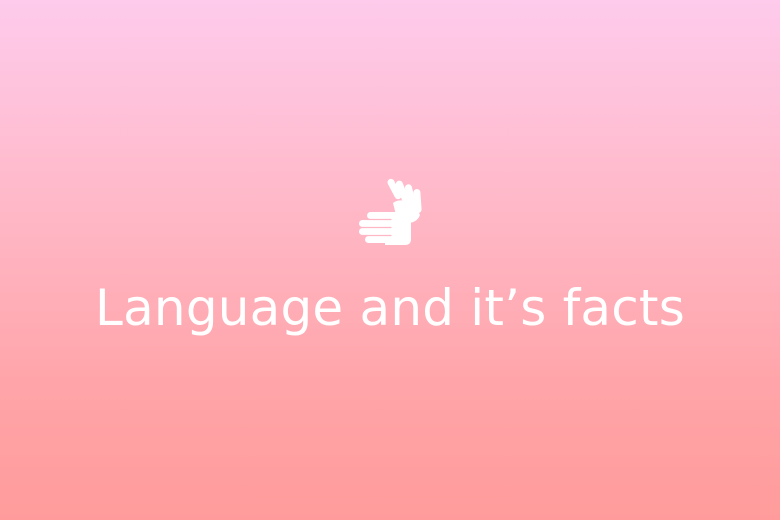 The height and width of the screenshot is (520, 780). Describe the element at coordinates (390, 308) in the screenshot. I see `slide-title: Language and it’s facts` at that location.